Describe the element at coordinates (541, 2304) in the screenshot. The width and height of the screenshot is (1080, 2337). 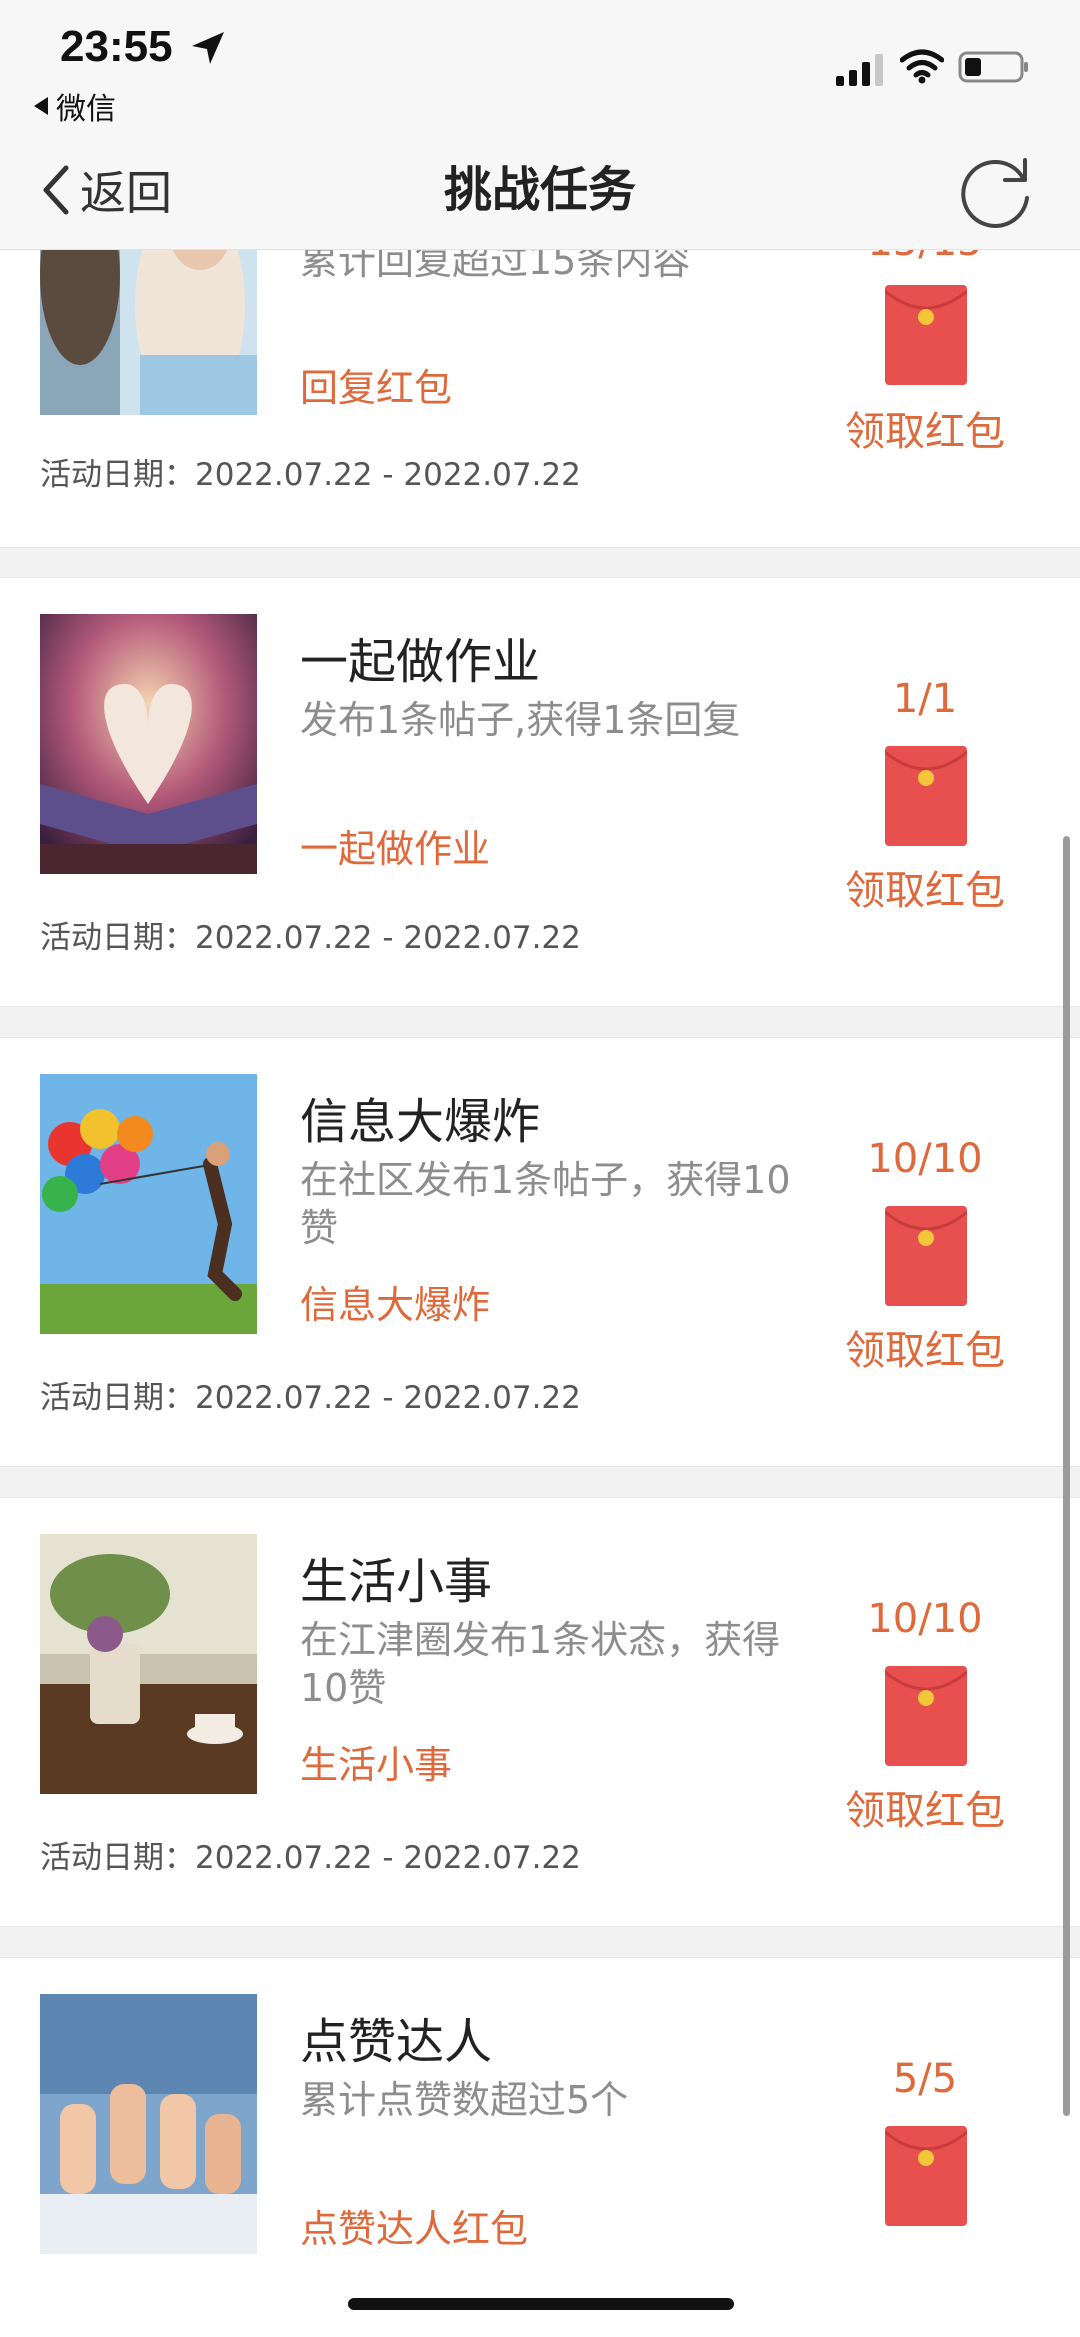
I see `home-indicator` at that location.